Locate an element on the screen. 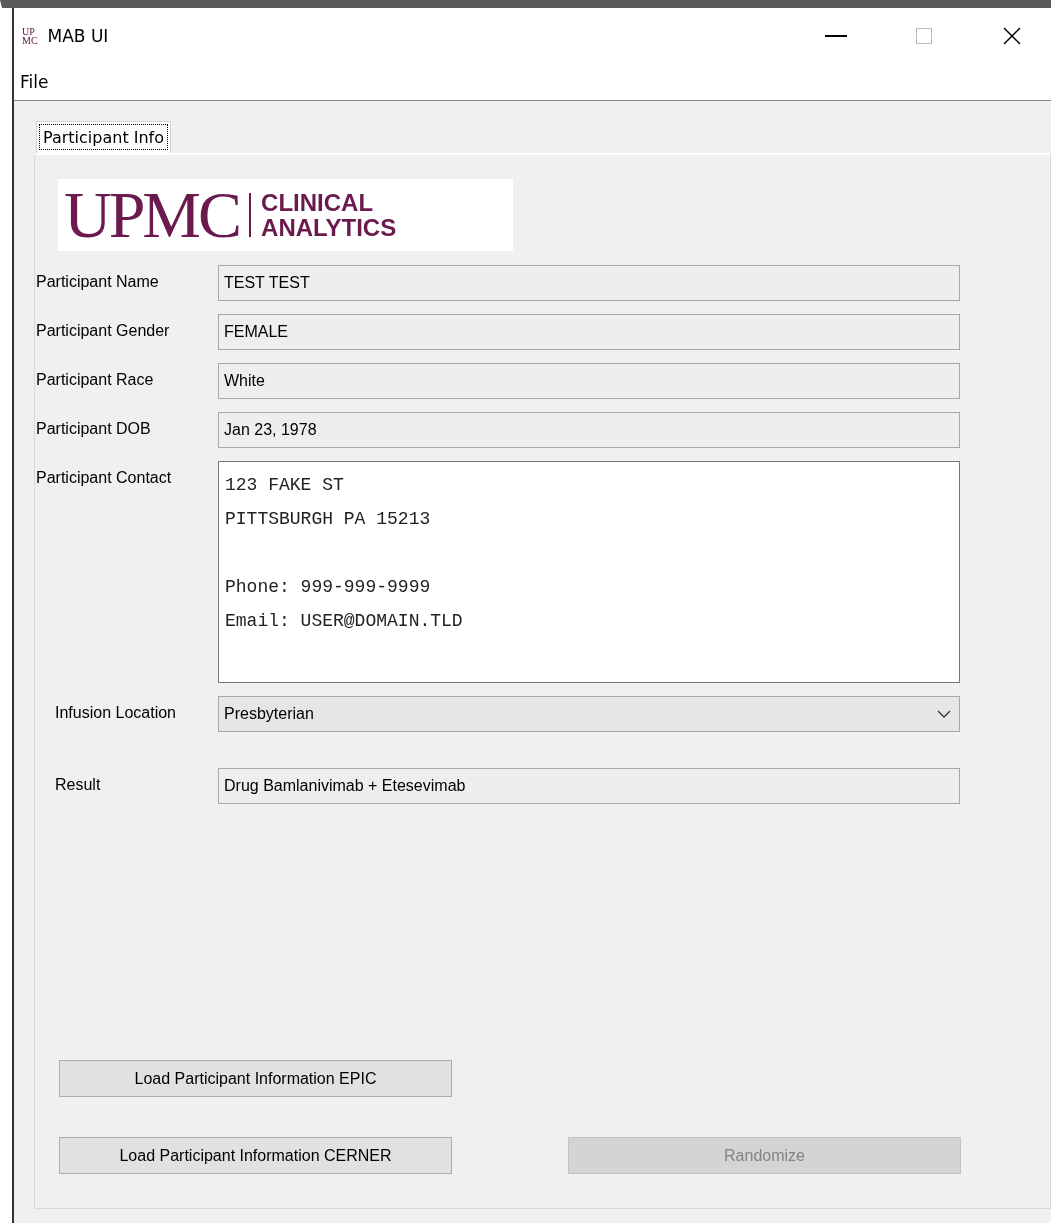 The width and height of the screenshot is (1051, 1223). action-button: Load Participant Information EPIC is located at coordinates (255, 1078).